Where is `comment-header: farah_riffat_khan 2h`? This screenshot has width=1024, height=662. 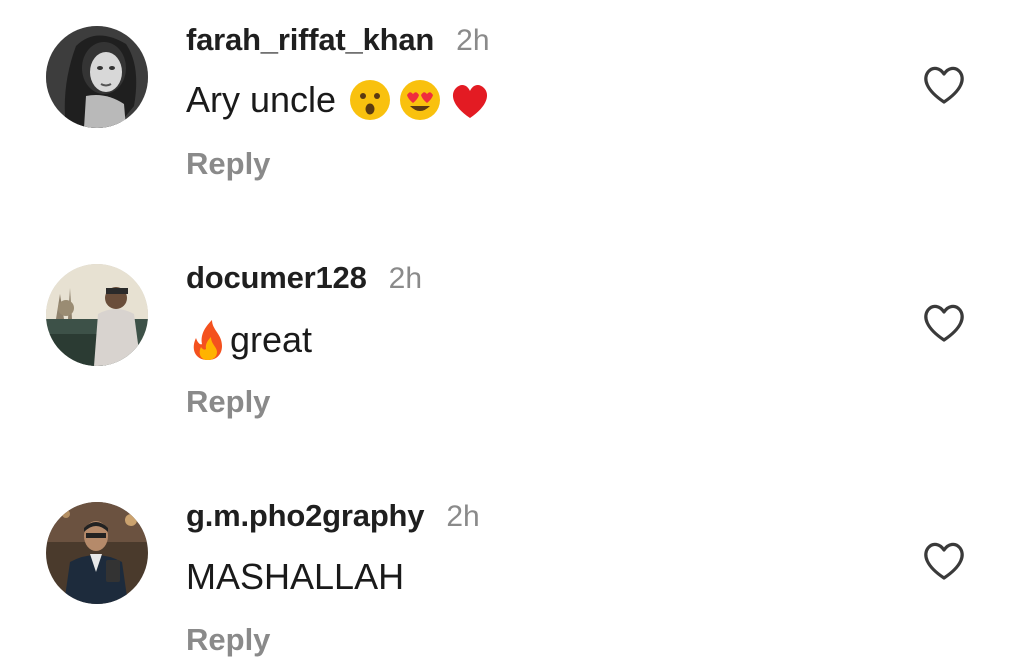
comment-header: farah_riffat_khan 2h is located at coordinates (338, 42).